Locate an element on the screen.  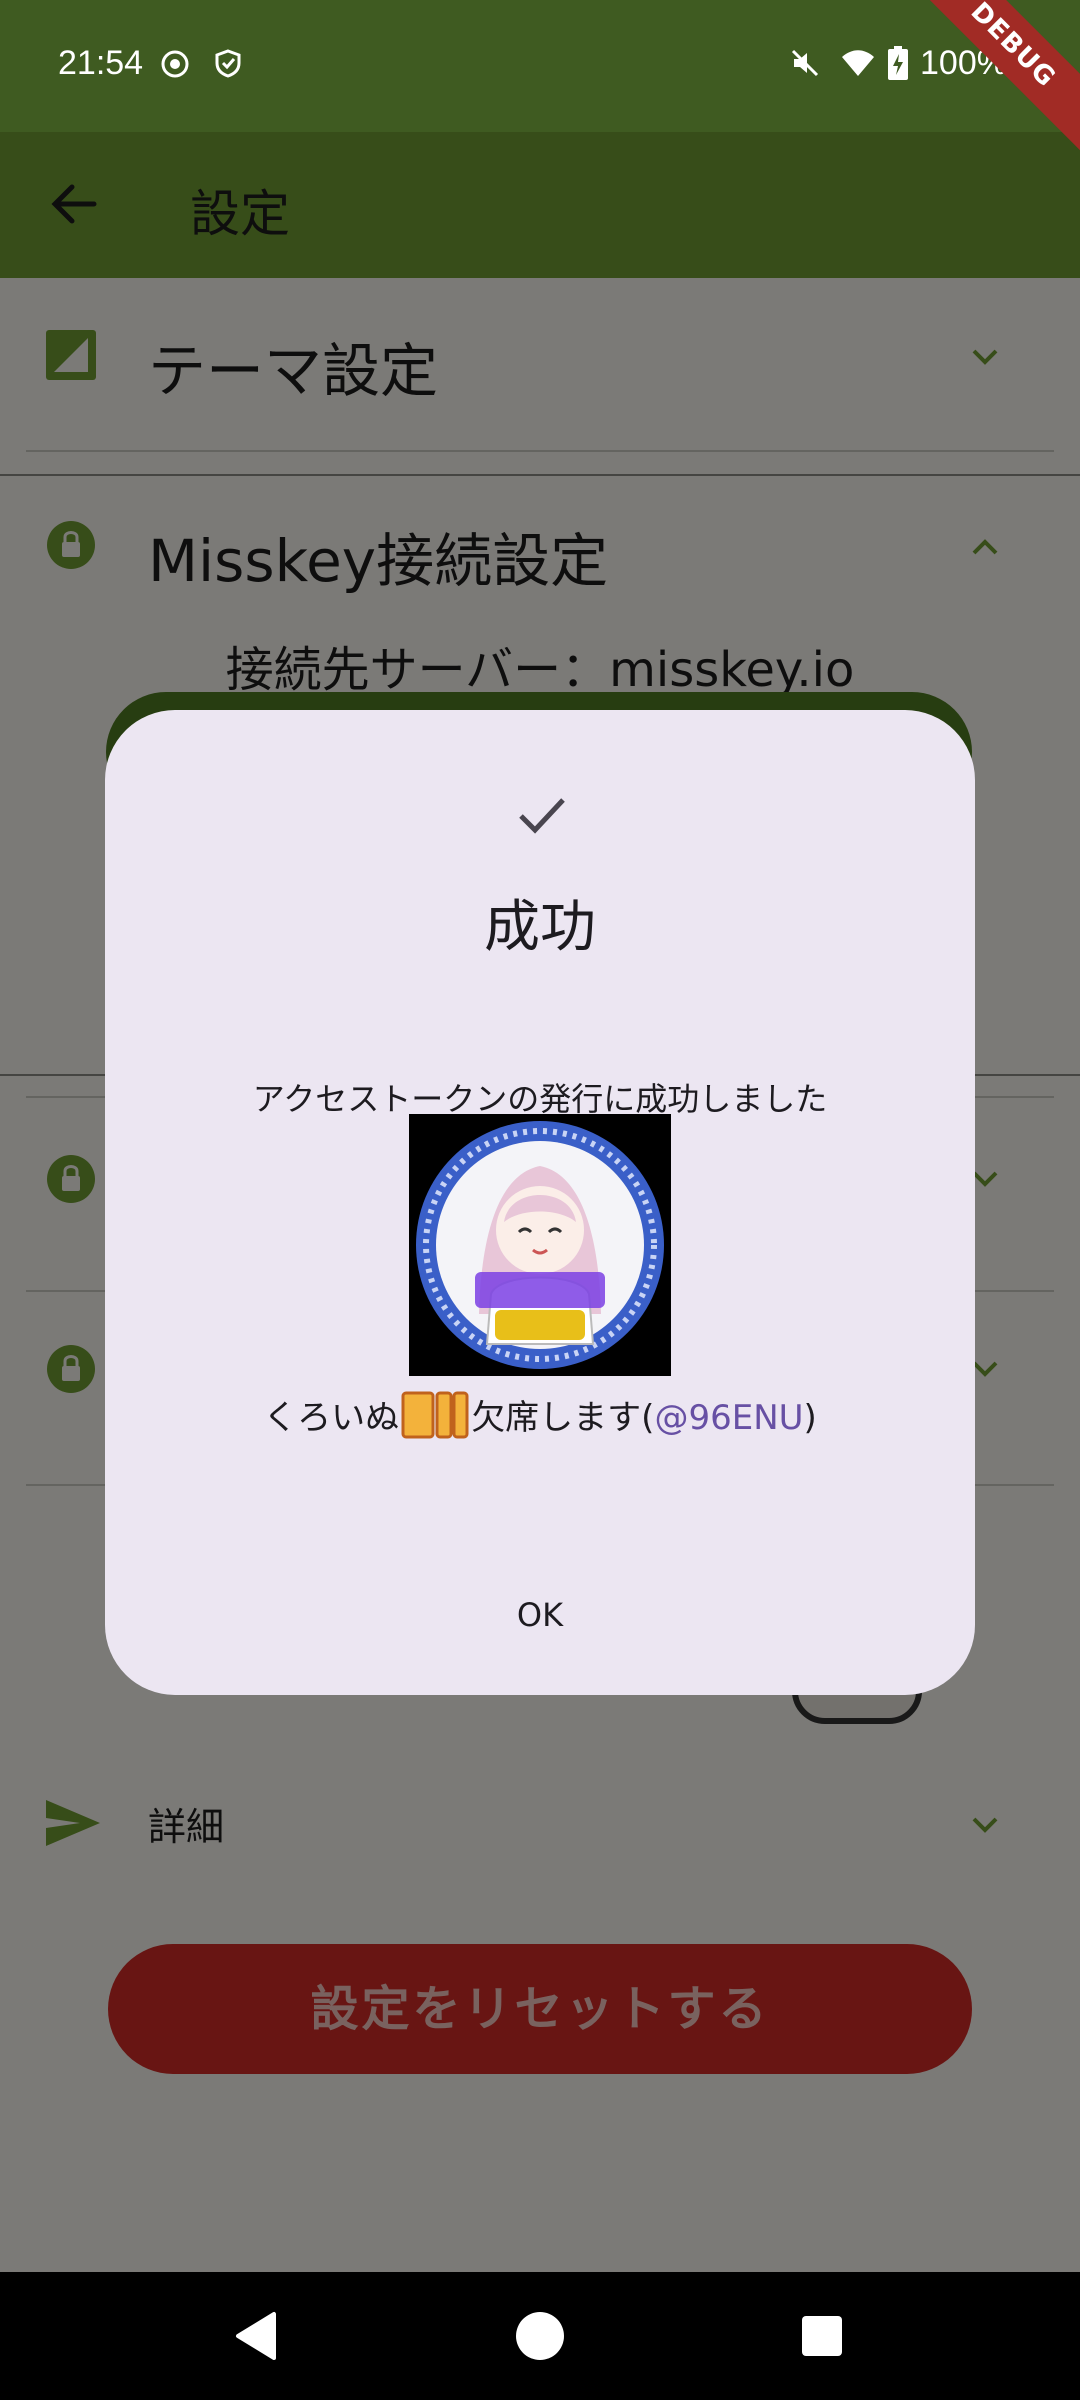
home-nav-icon is located at coordinates (540, 2336).